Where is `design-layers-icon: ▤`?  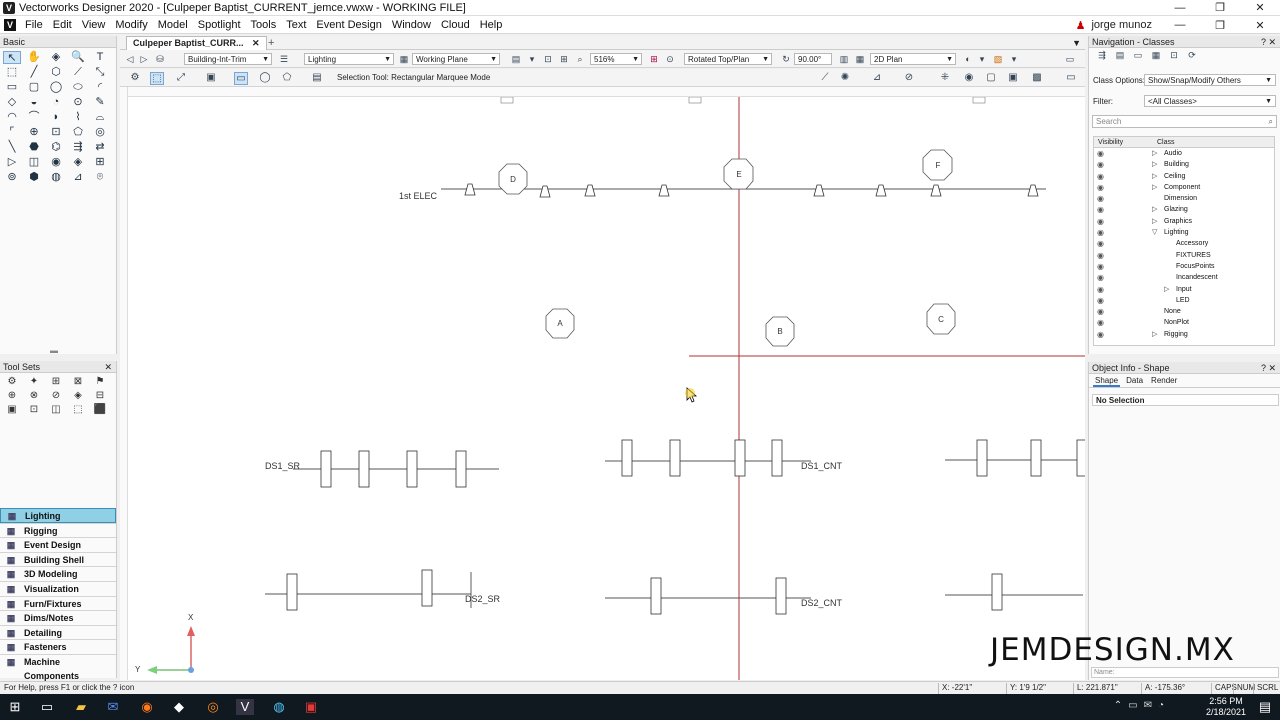
design-layers-icon: ▤ is located at coordinates (1120, 55).